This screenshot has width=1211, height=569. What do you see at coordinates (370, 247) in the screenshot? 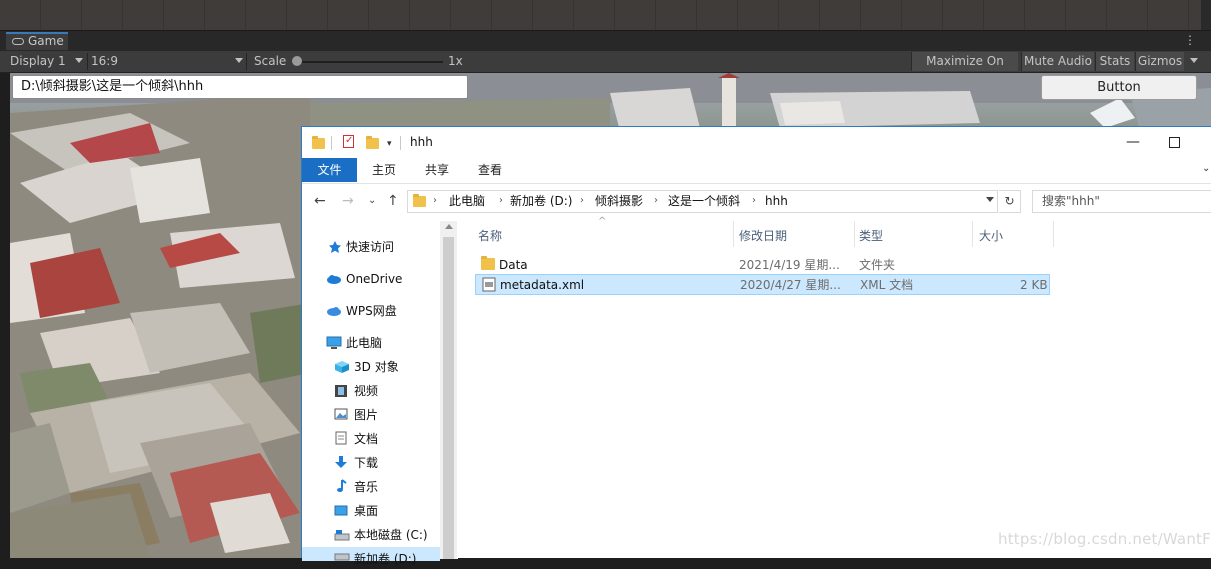
I see `nav-item-quick-access: 快速访问` at bounding box center [370, 247].